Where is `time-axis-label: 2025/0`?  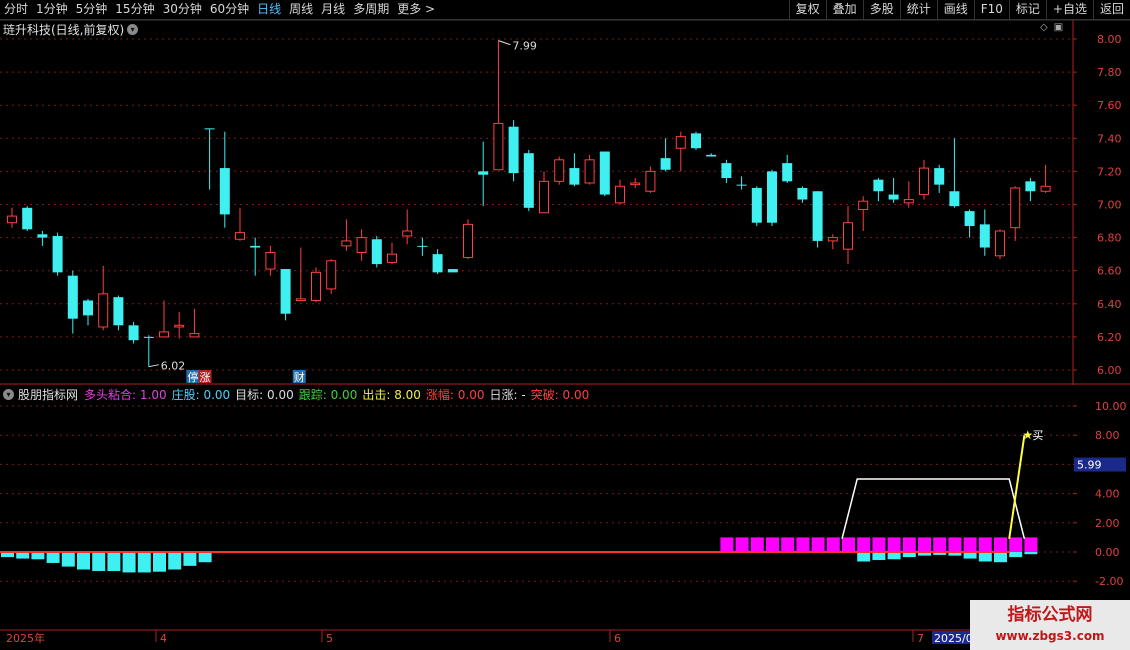
time-axis-label: 2025/0 is located at coordinates (953, 638).